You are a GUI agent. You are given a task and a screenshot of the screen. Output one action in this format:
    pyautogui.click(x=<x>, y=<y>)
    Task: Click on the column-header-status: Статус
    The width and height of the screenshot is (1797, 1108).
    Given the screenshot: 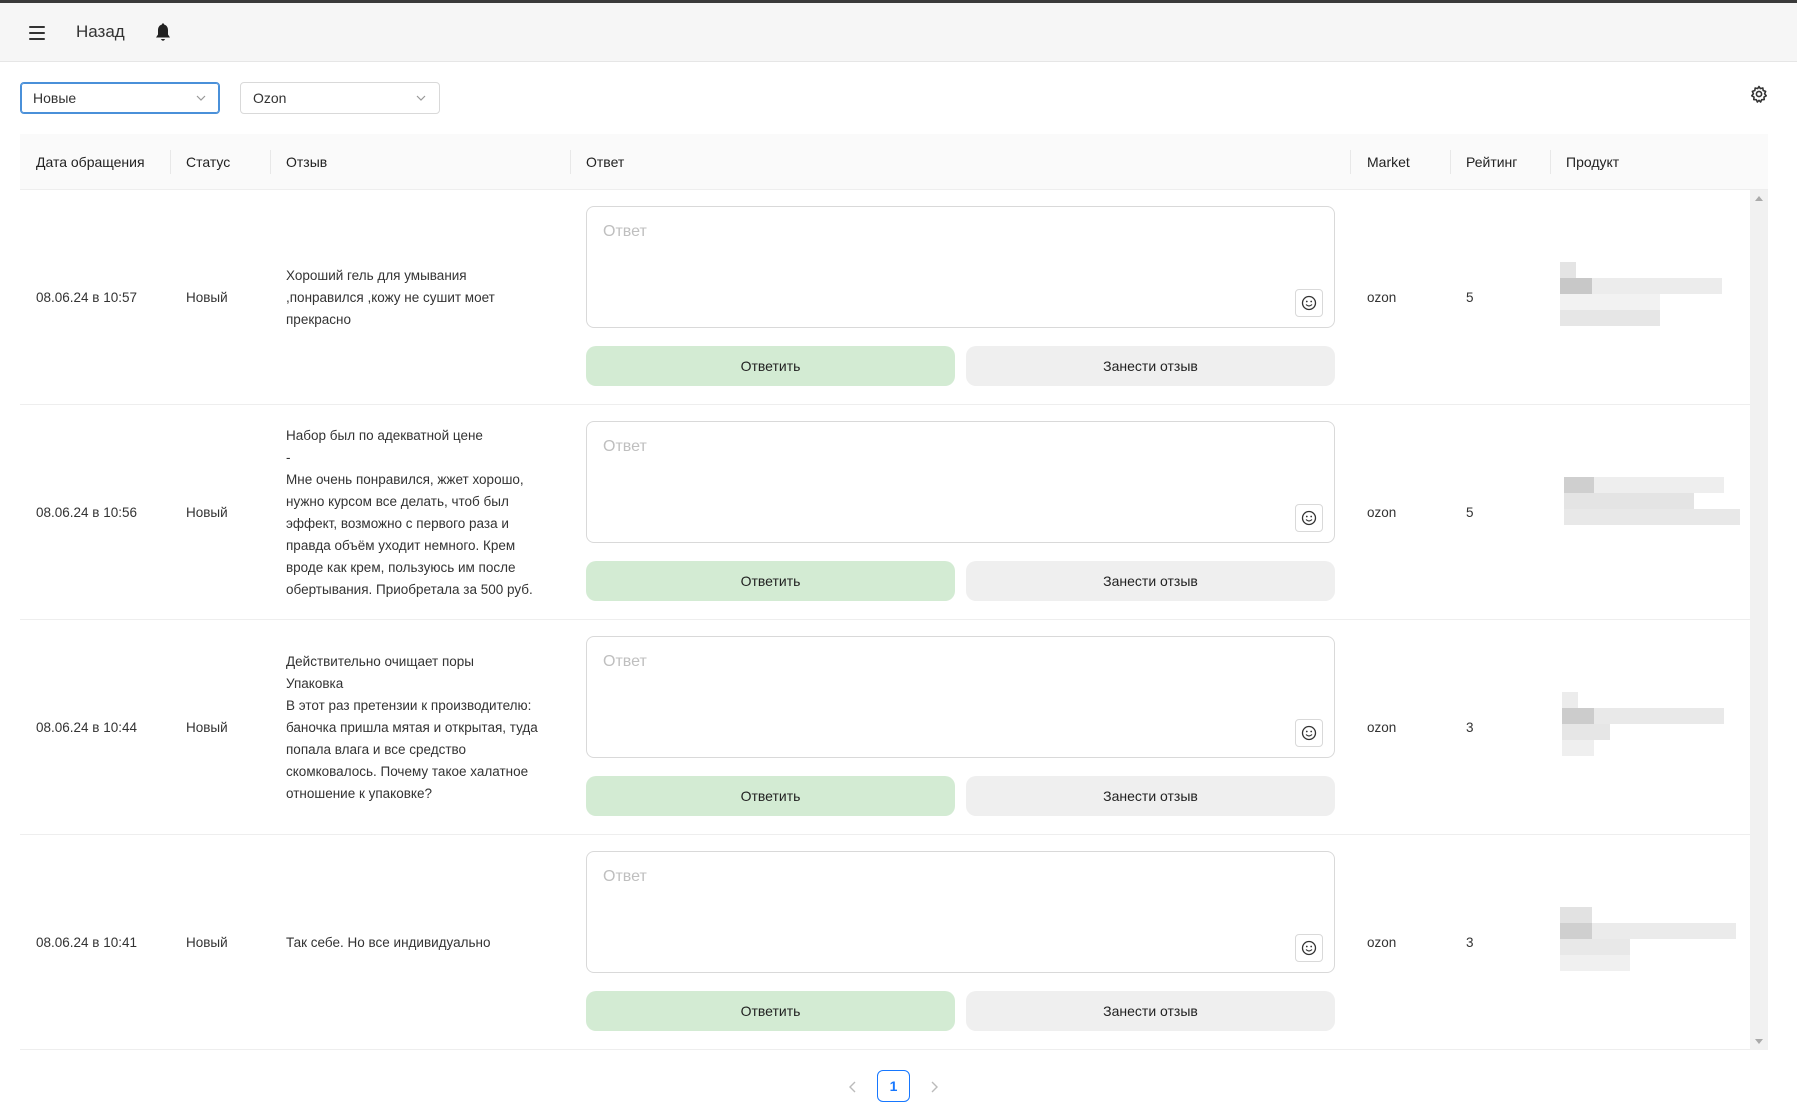 What is the action you would take?
    pyautogui.click(x=208, y=162)
    